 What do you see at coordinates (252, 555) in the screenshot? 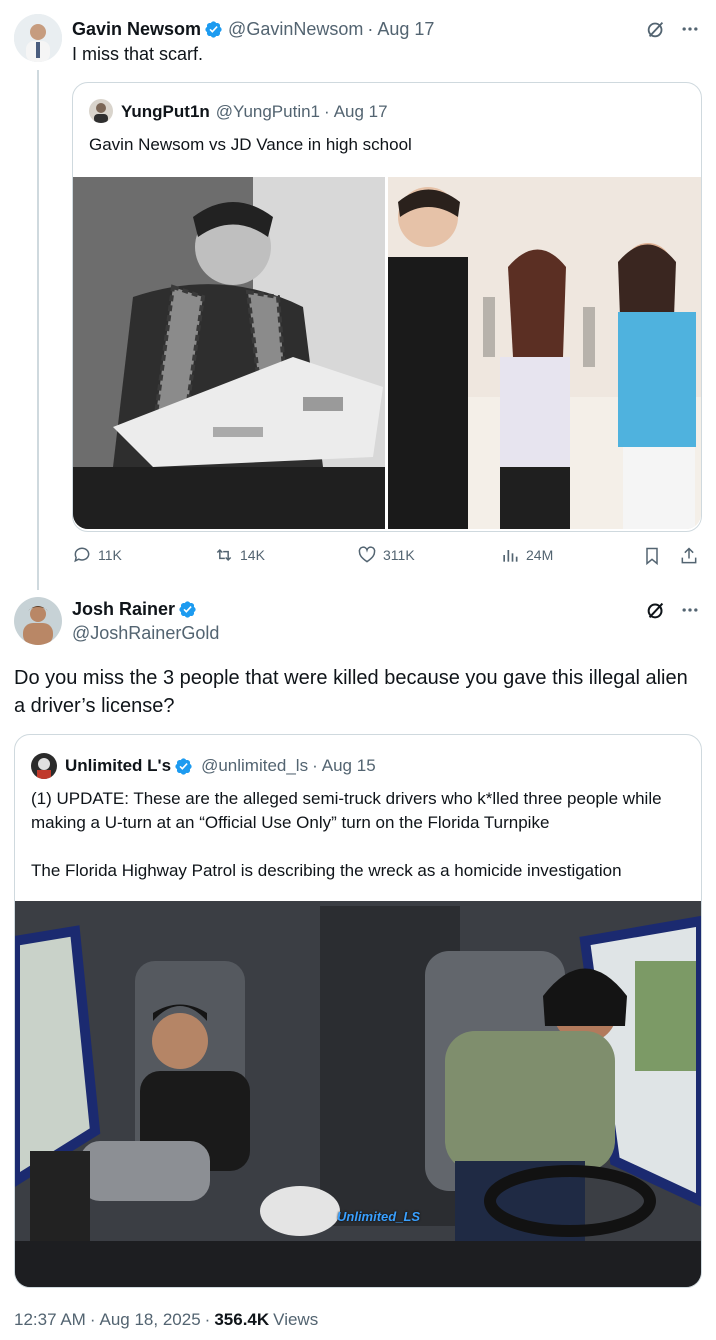
I see `repost-count: 14K` at bounding box center [252, 555].